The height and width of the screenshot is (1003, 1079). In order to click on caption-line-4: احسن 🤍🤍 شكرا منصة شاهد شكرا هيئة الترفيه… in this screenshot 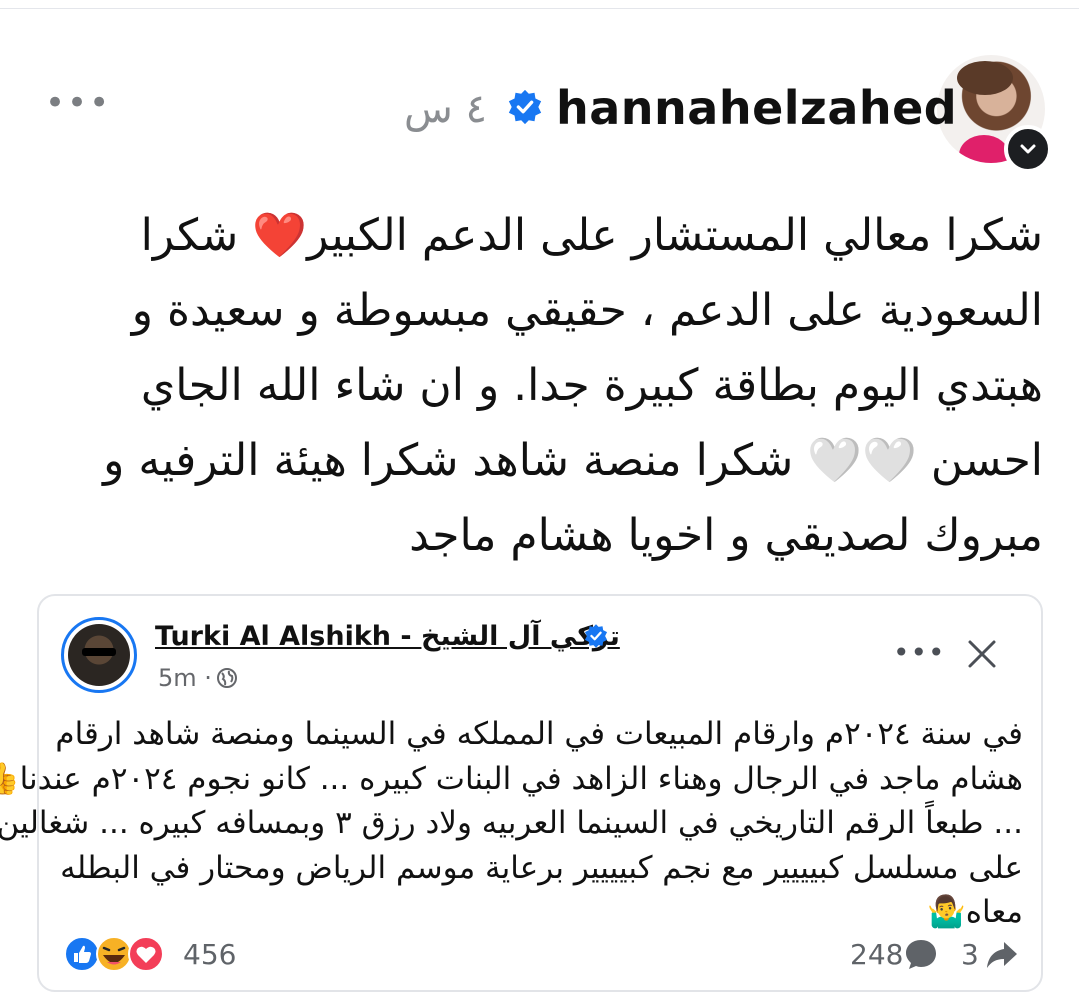, I will do `click(573, 460)`.